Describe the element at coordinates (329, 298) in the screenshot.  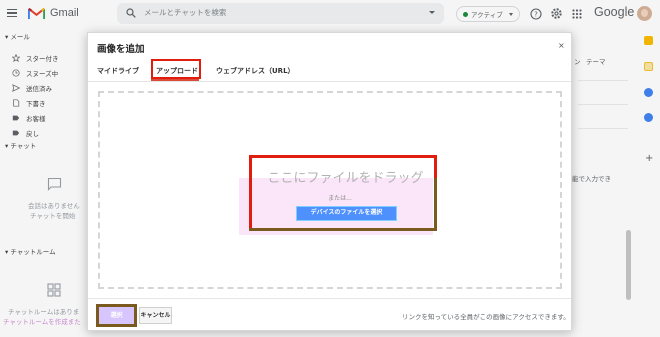
I see `footer-divider` at that location.